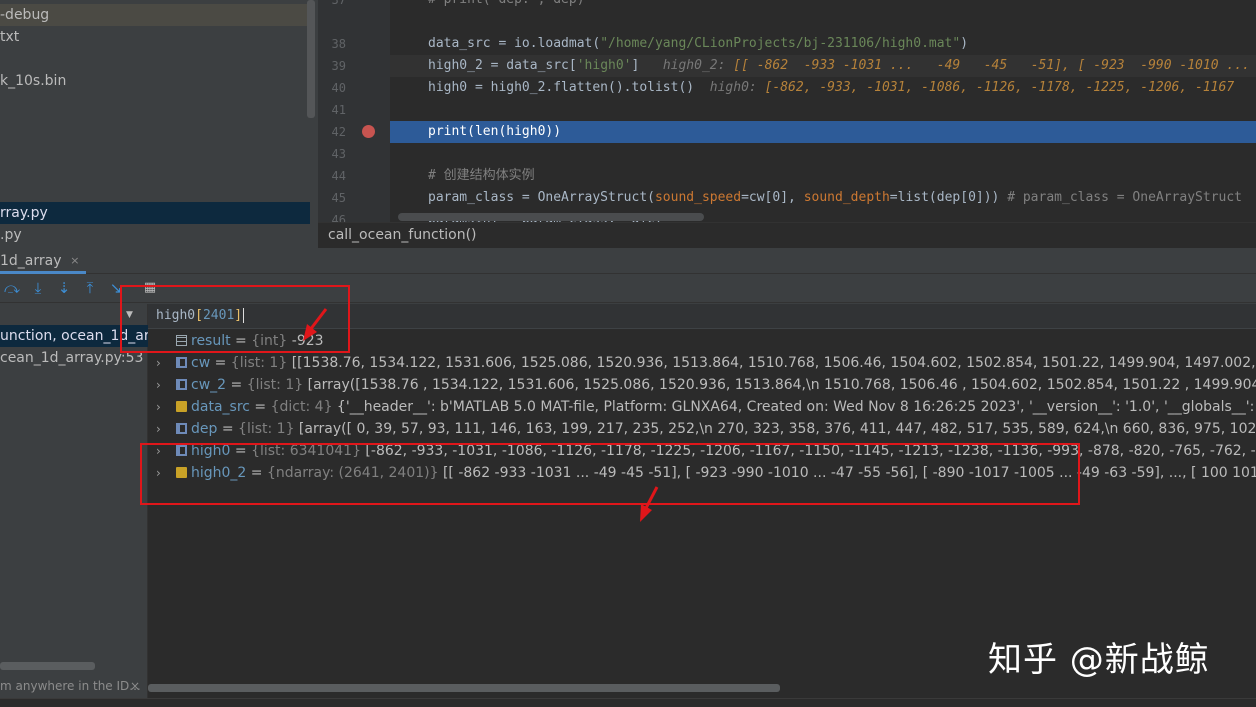  Describe the element at coordinates (561, 87) in the screenshot. I see `code-token: high0 = high0_2.flatten().tolist()` at that location.